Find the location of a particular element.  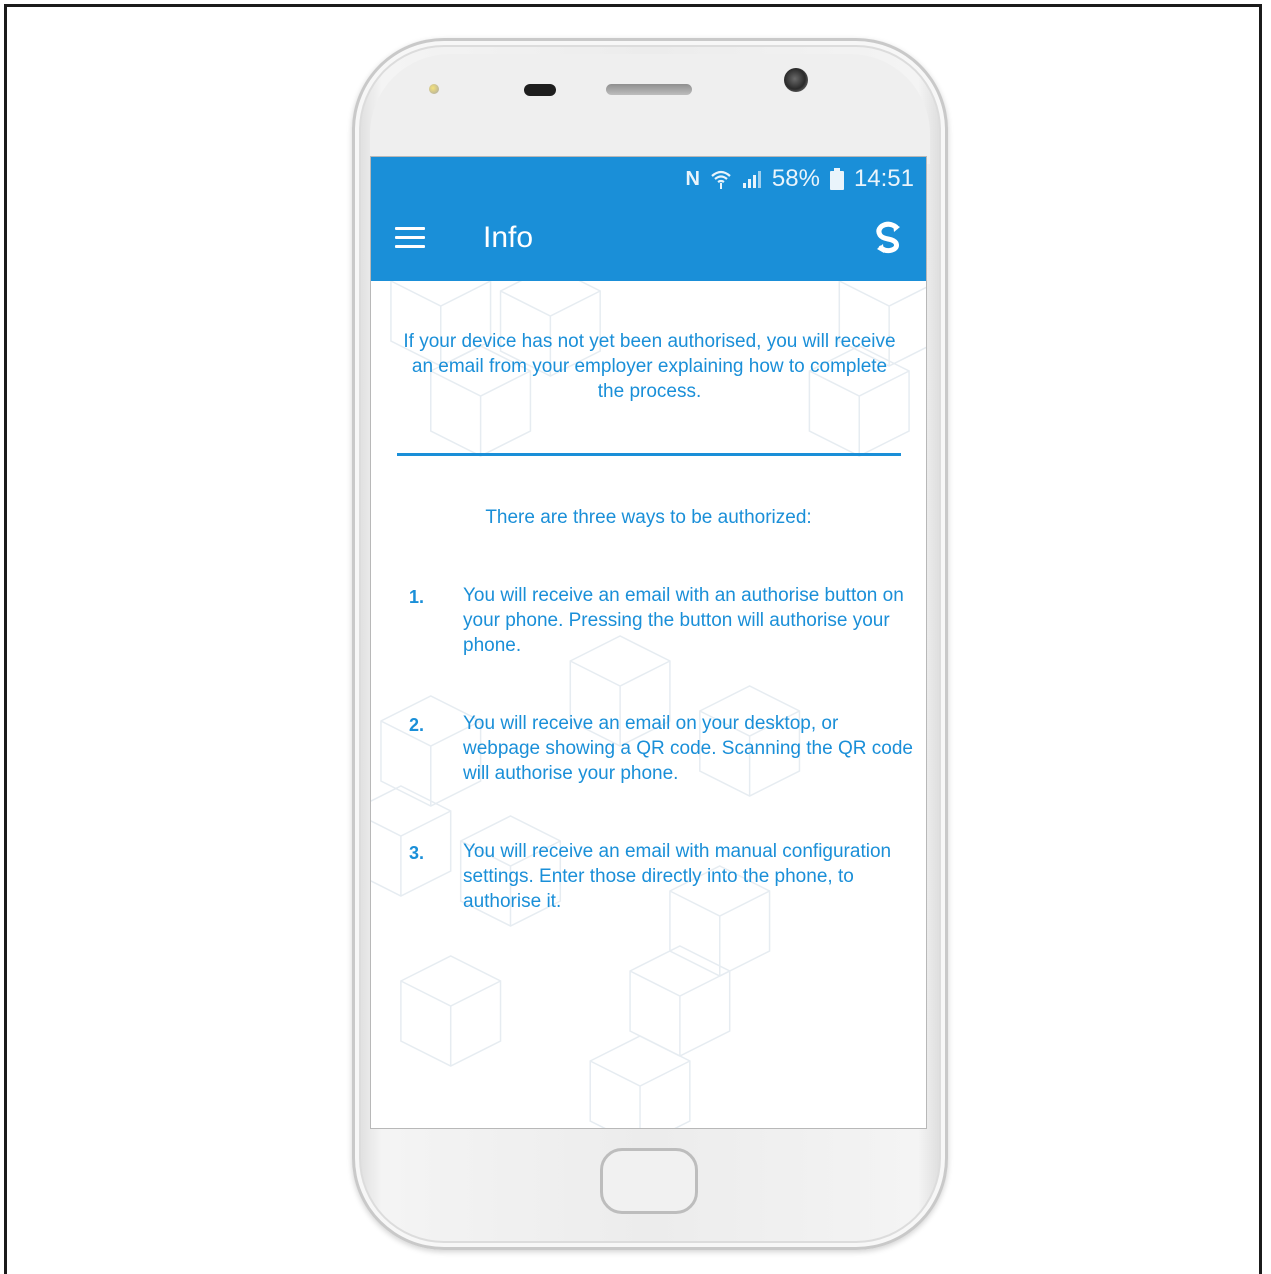

phone-top-bezel is located at coordinates (650, 109).